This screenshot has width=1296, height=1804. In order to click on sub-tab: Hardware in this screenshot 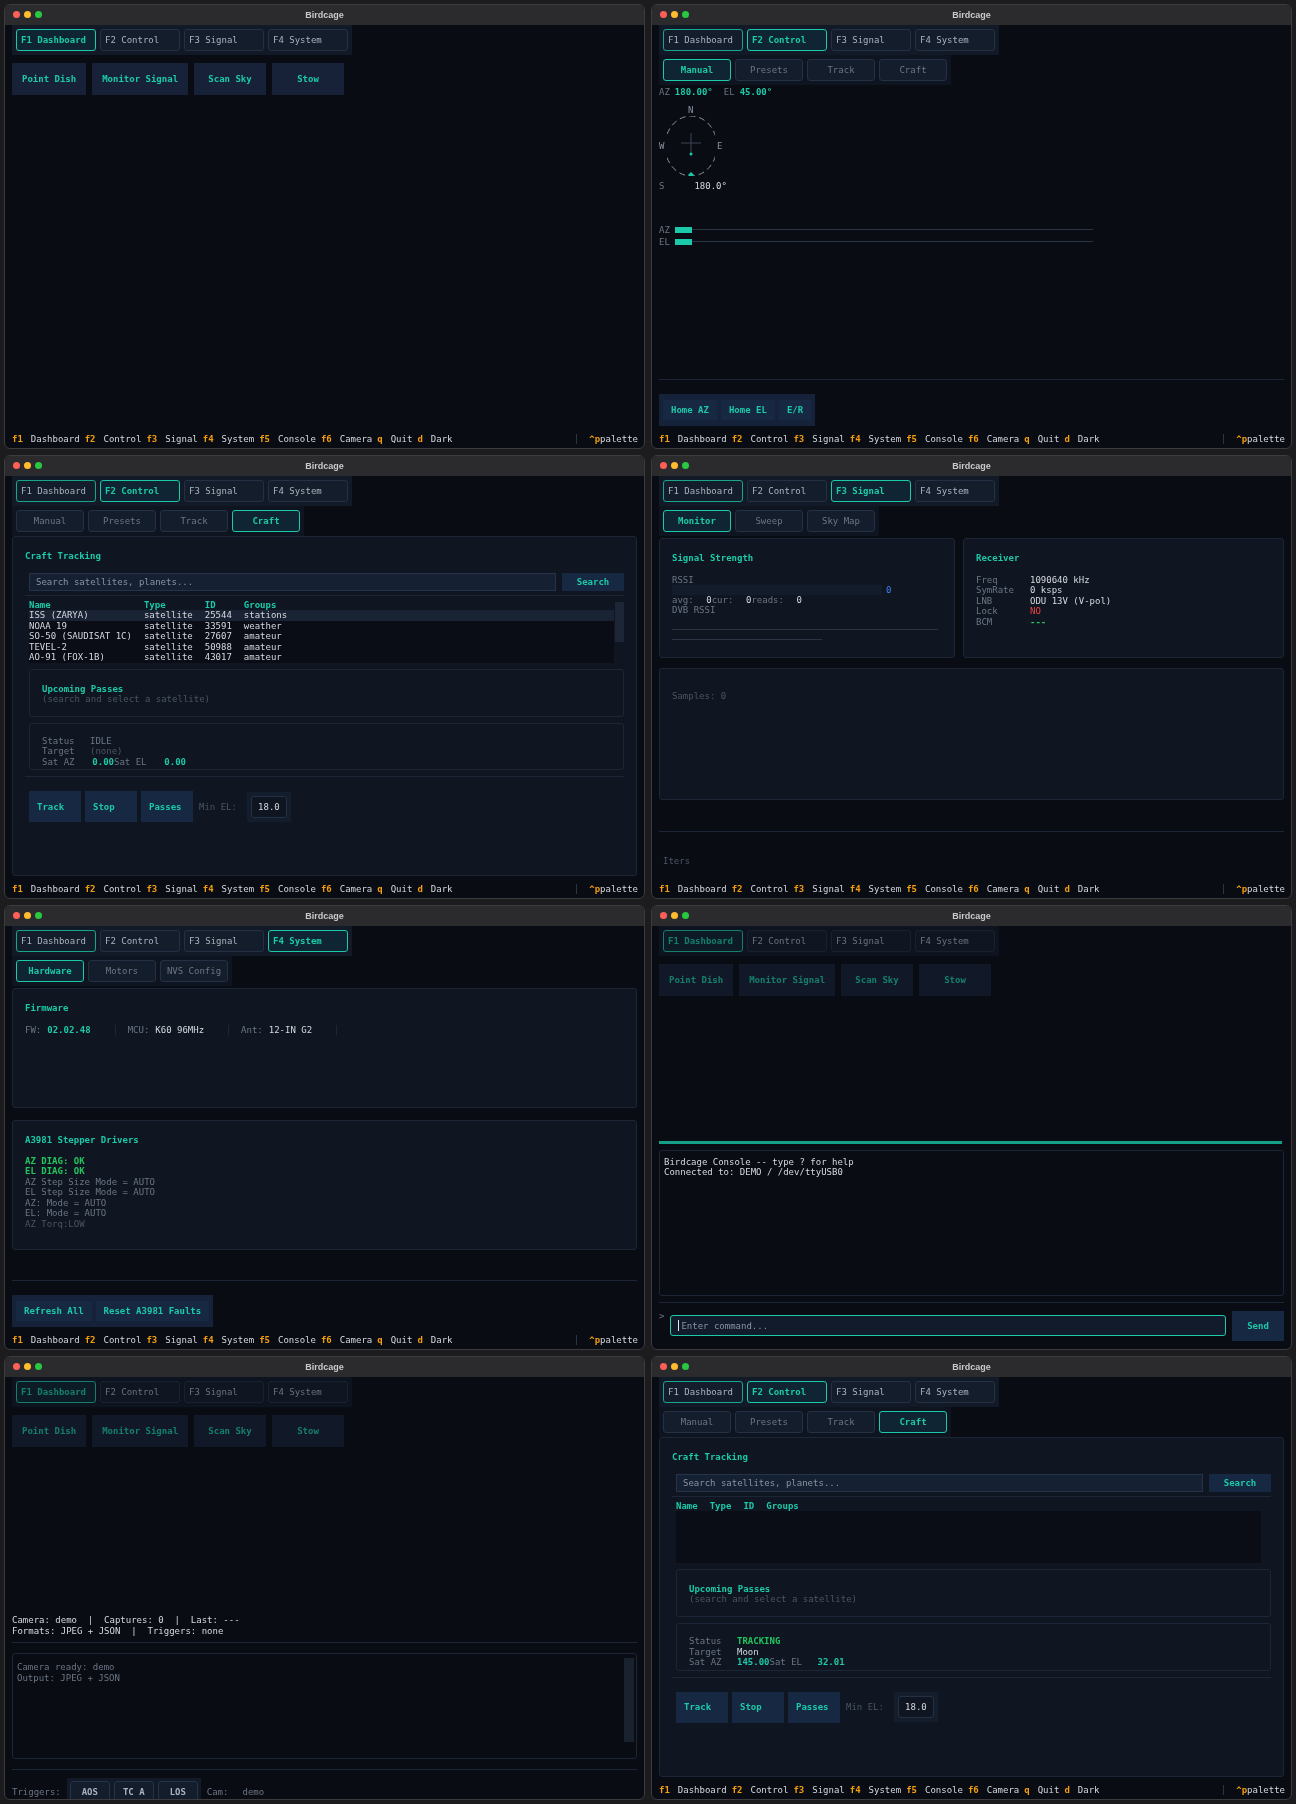, I will do `click(50, 971)`.